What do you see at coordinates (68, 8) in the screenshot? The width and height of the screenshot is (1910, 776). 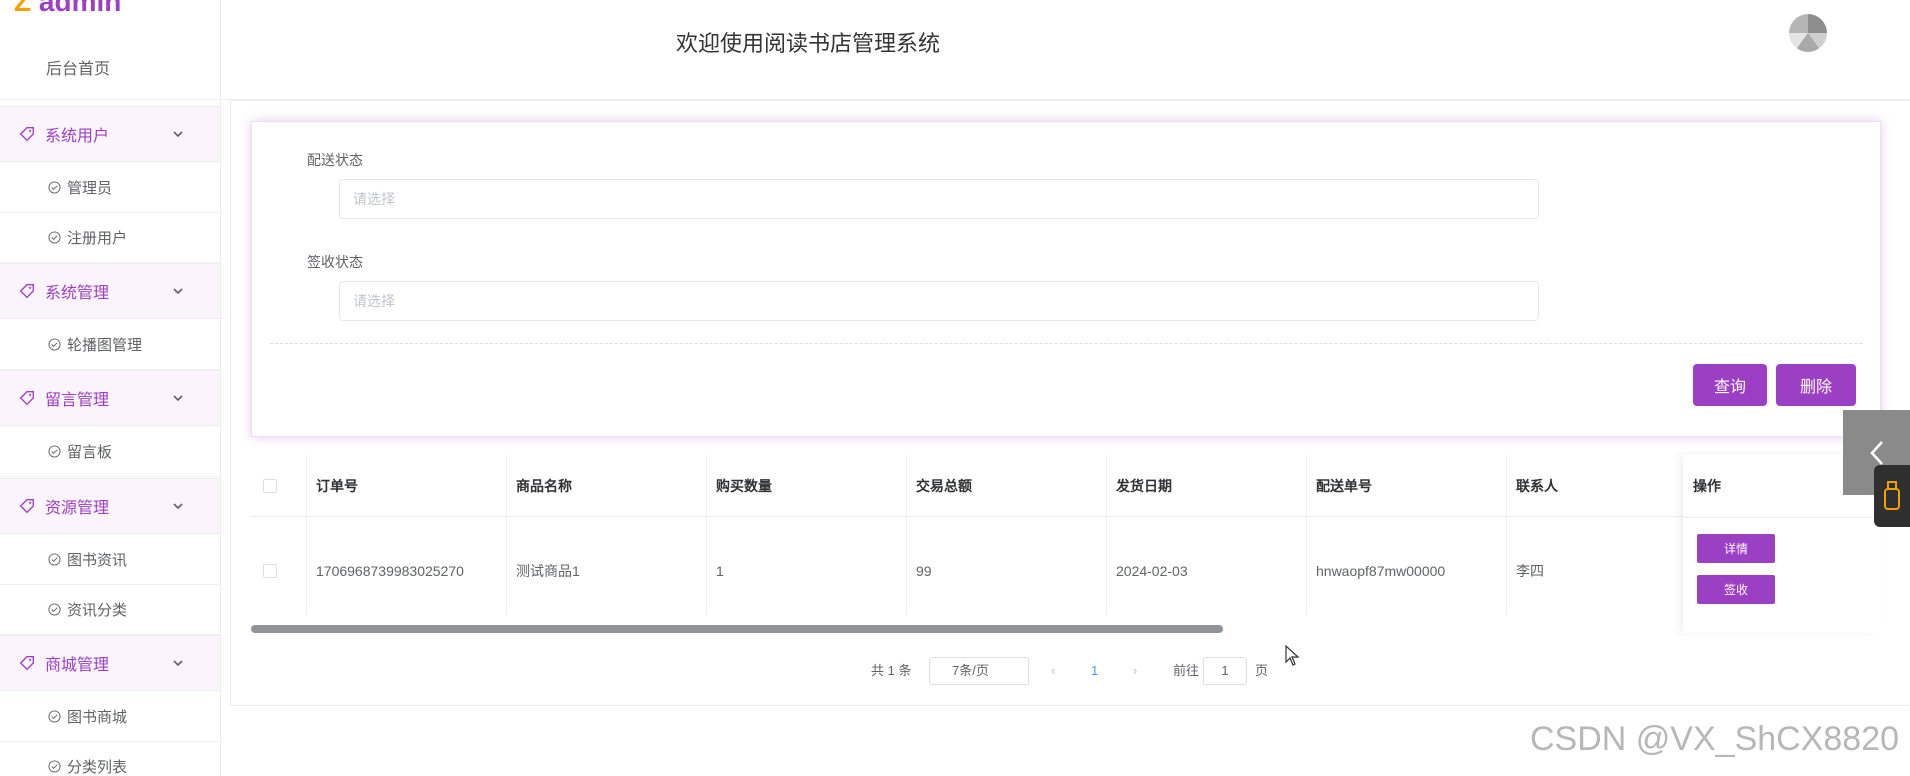 I see `app-logo: Z admin` at bounding box center [68, 8].